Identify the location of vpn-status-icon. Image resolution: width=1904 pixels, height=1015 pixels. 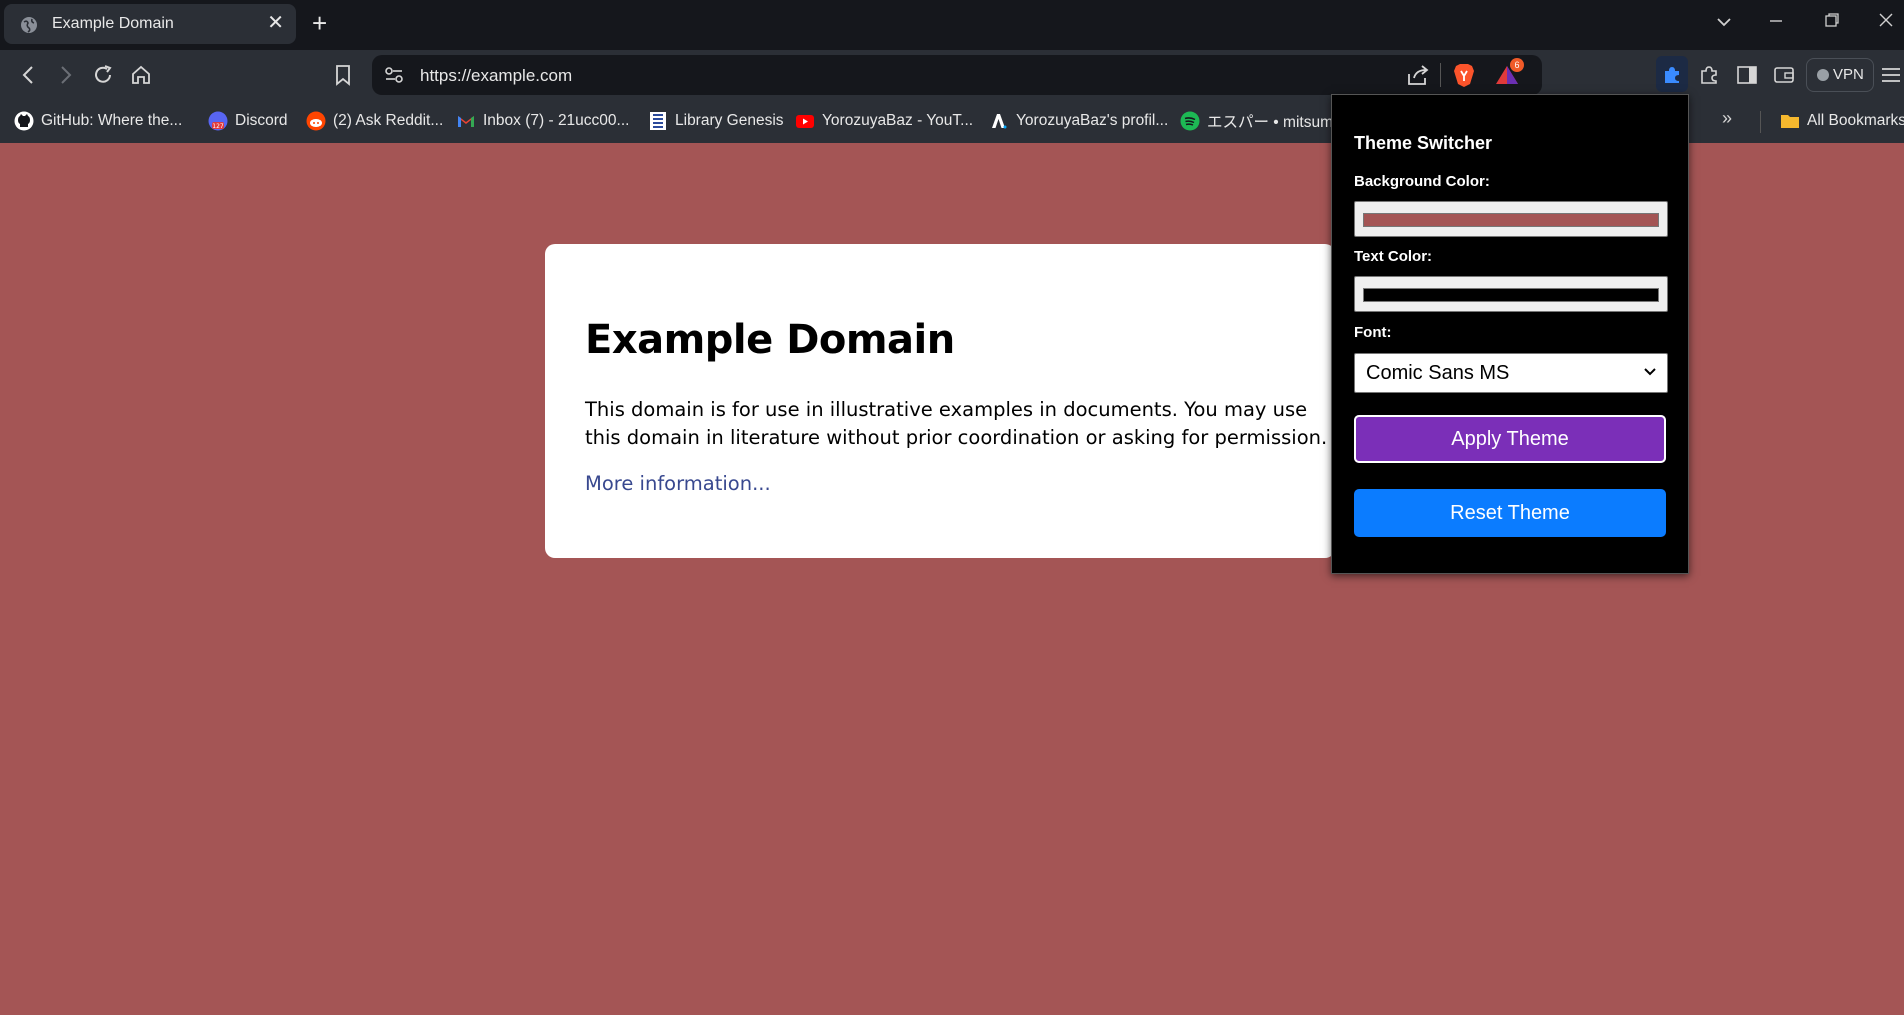
(1823, 75).